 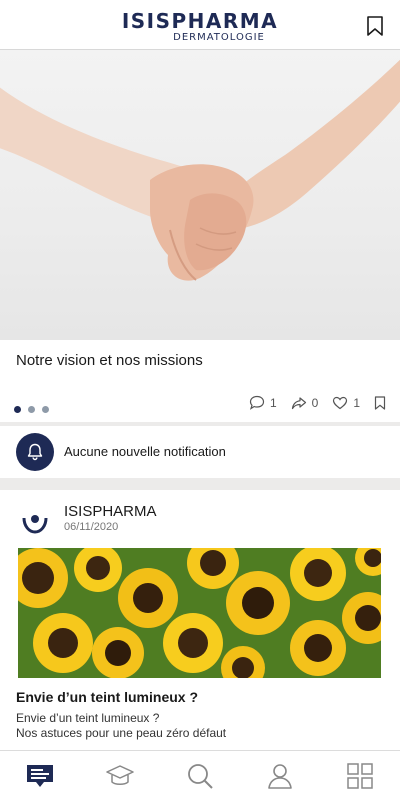 I want to click on post-description-line: Nos astuces pour une peau zéro défaut, so click(x=121, y=733).